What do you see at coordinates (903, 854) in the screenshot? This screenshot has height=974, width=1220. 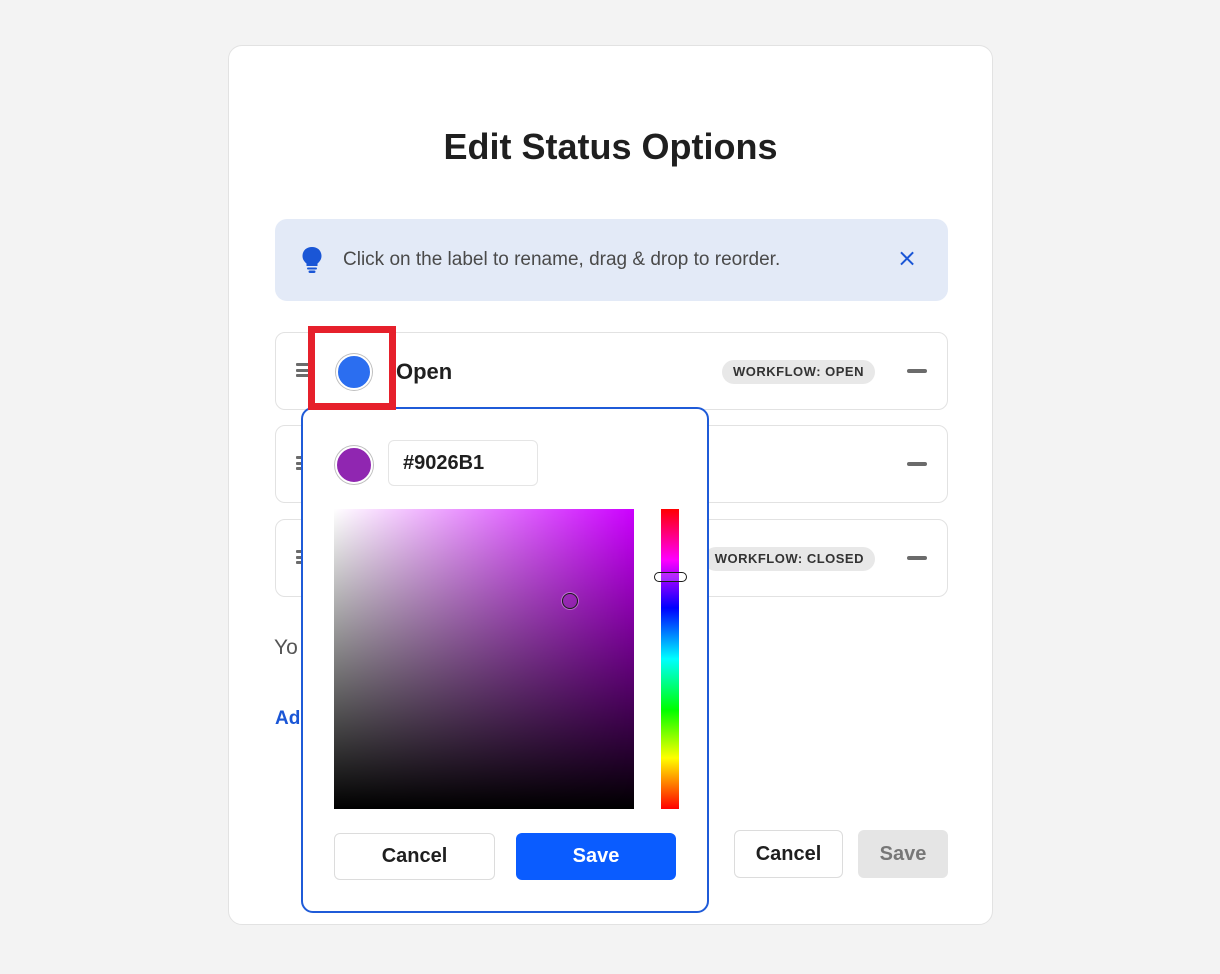 I see `save-button: Save` at bounding box center [903, 854].